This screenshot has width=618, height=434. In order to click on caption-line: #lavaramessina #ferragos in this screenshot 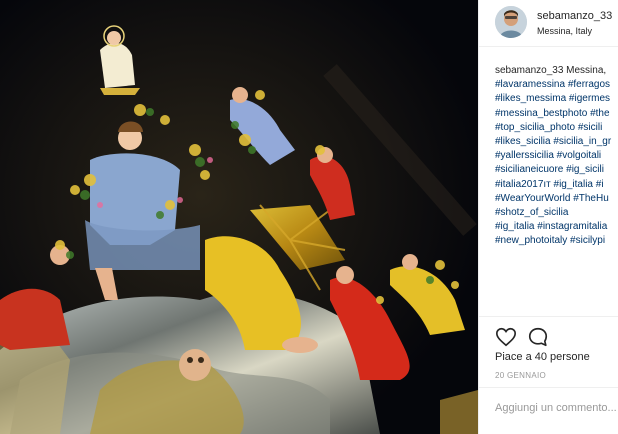, I will do `click(556, 85)`.